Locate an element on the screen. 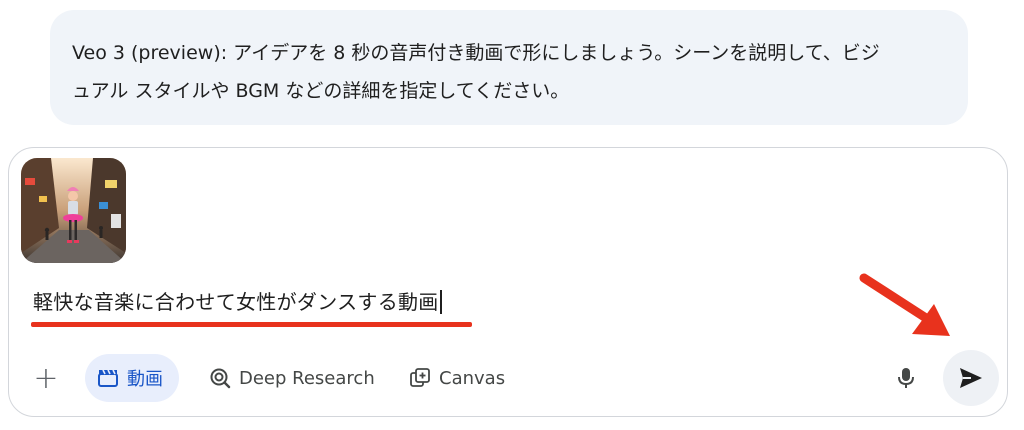  prompt-input-text: 軽快な音楽に合わせて女性がダンスする動画 is located at coordinates (236, 302).